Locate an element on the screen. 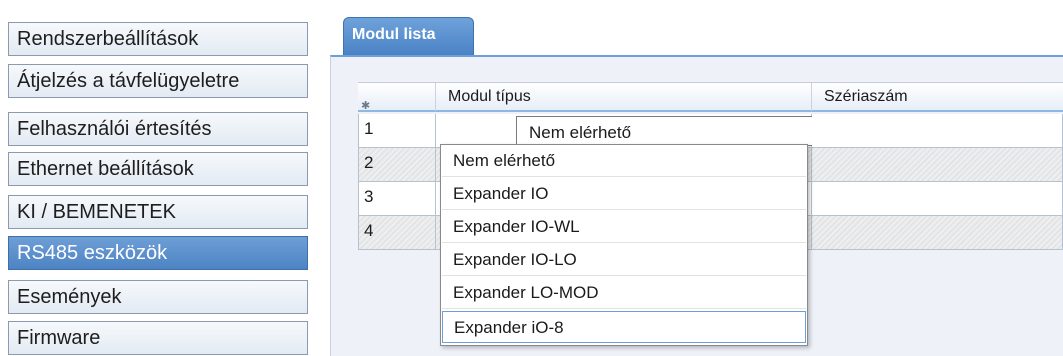 Image resolution: width=1063 pixels, height=356 pixels. tab-modul-lista: Modul lista is located at coordinates (408, 36).